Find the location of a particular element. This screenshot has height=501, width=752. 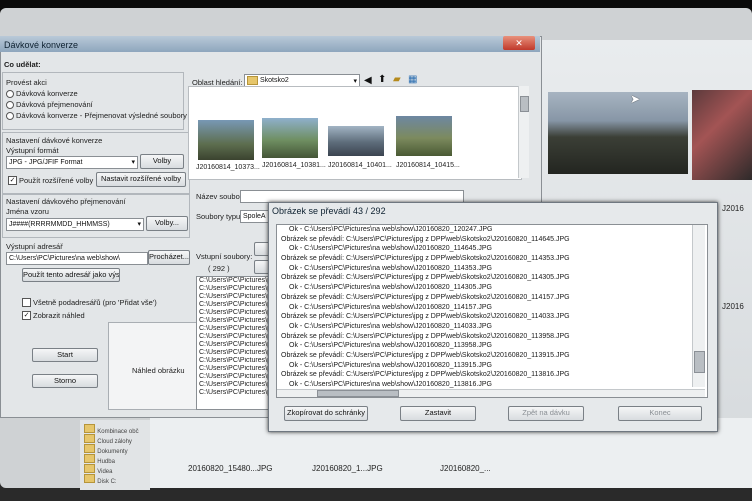

mode-radio-rename is located at coordinates (10, 105).